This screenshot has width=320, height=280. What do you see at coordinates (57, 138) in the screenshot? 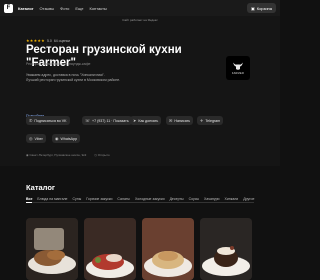
I see `whatsapp-icon: ◉` at bounding box center [57, 138].